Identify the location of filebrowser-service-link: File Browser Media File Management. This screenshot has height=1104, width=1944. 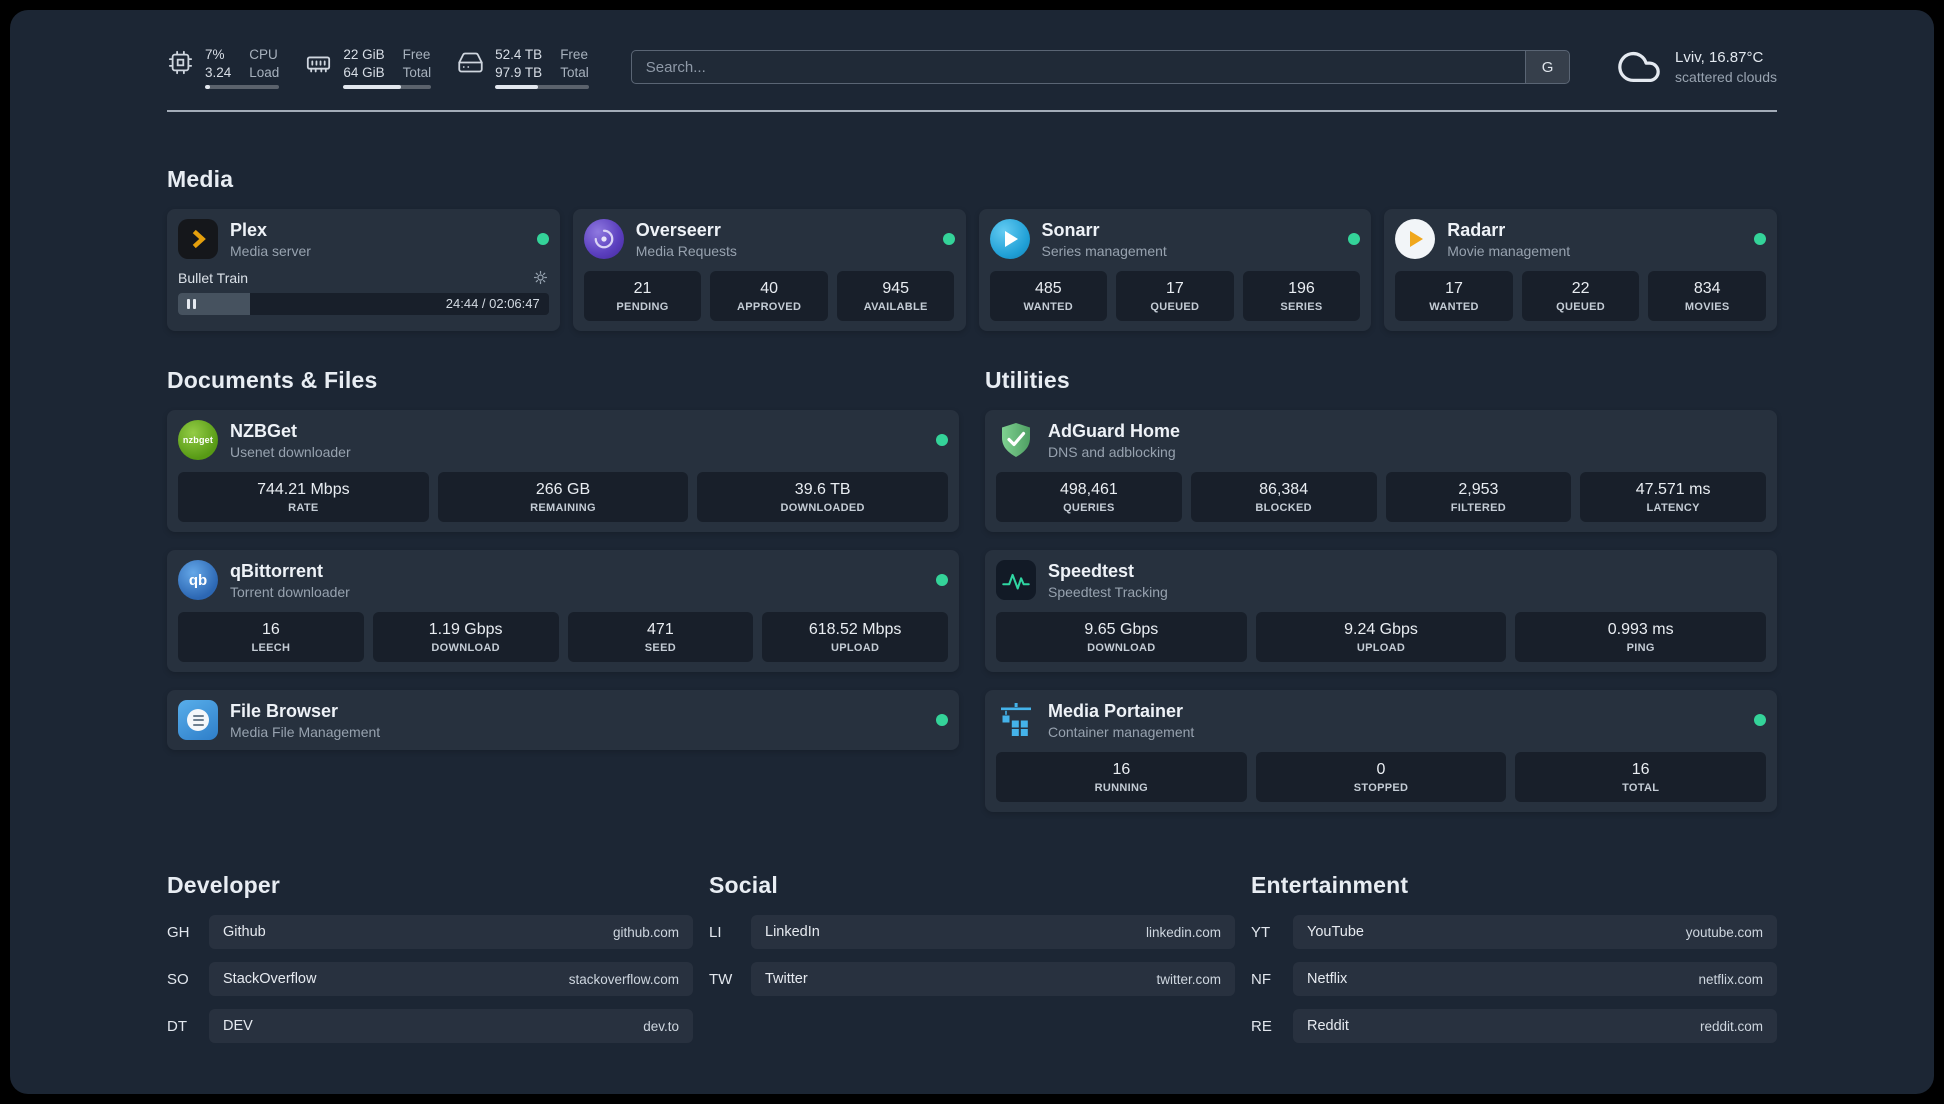
(563, 720).